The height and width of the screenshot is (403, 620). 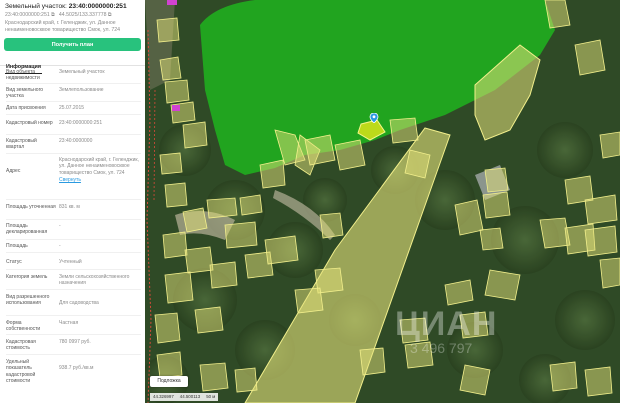 I want to click on scale-bar: 44.326997 44.500113 50 м, so click(x=184, y=397).